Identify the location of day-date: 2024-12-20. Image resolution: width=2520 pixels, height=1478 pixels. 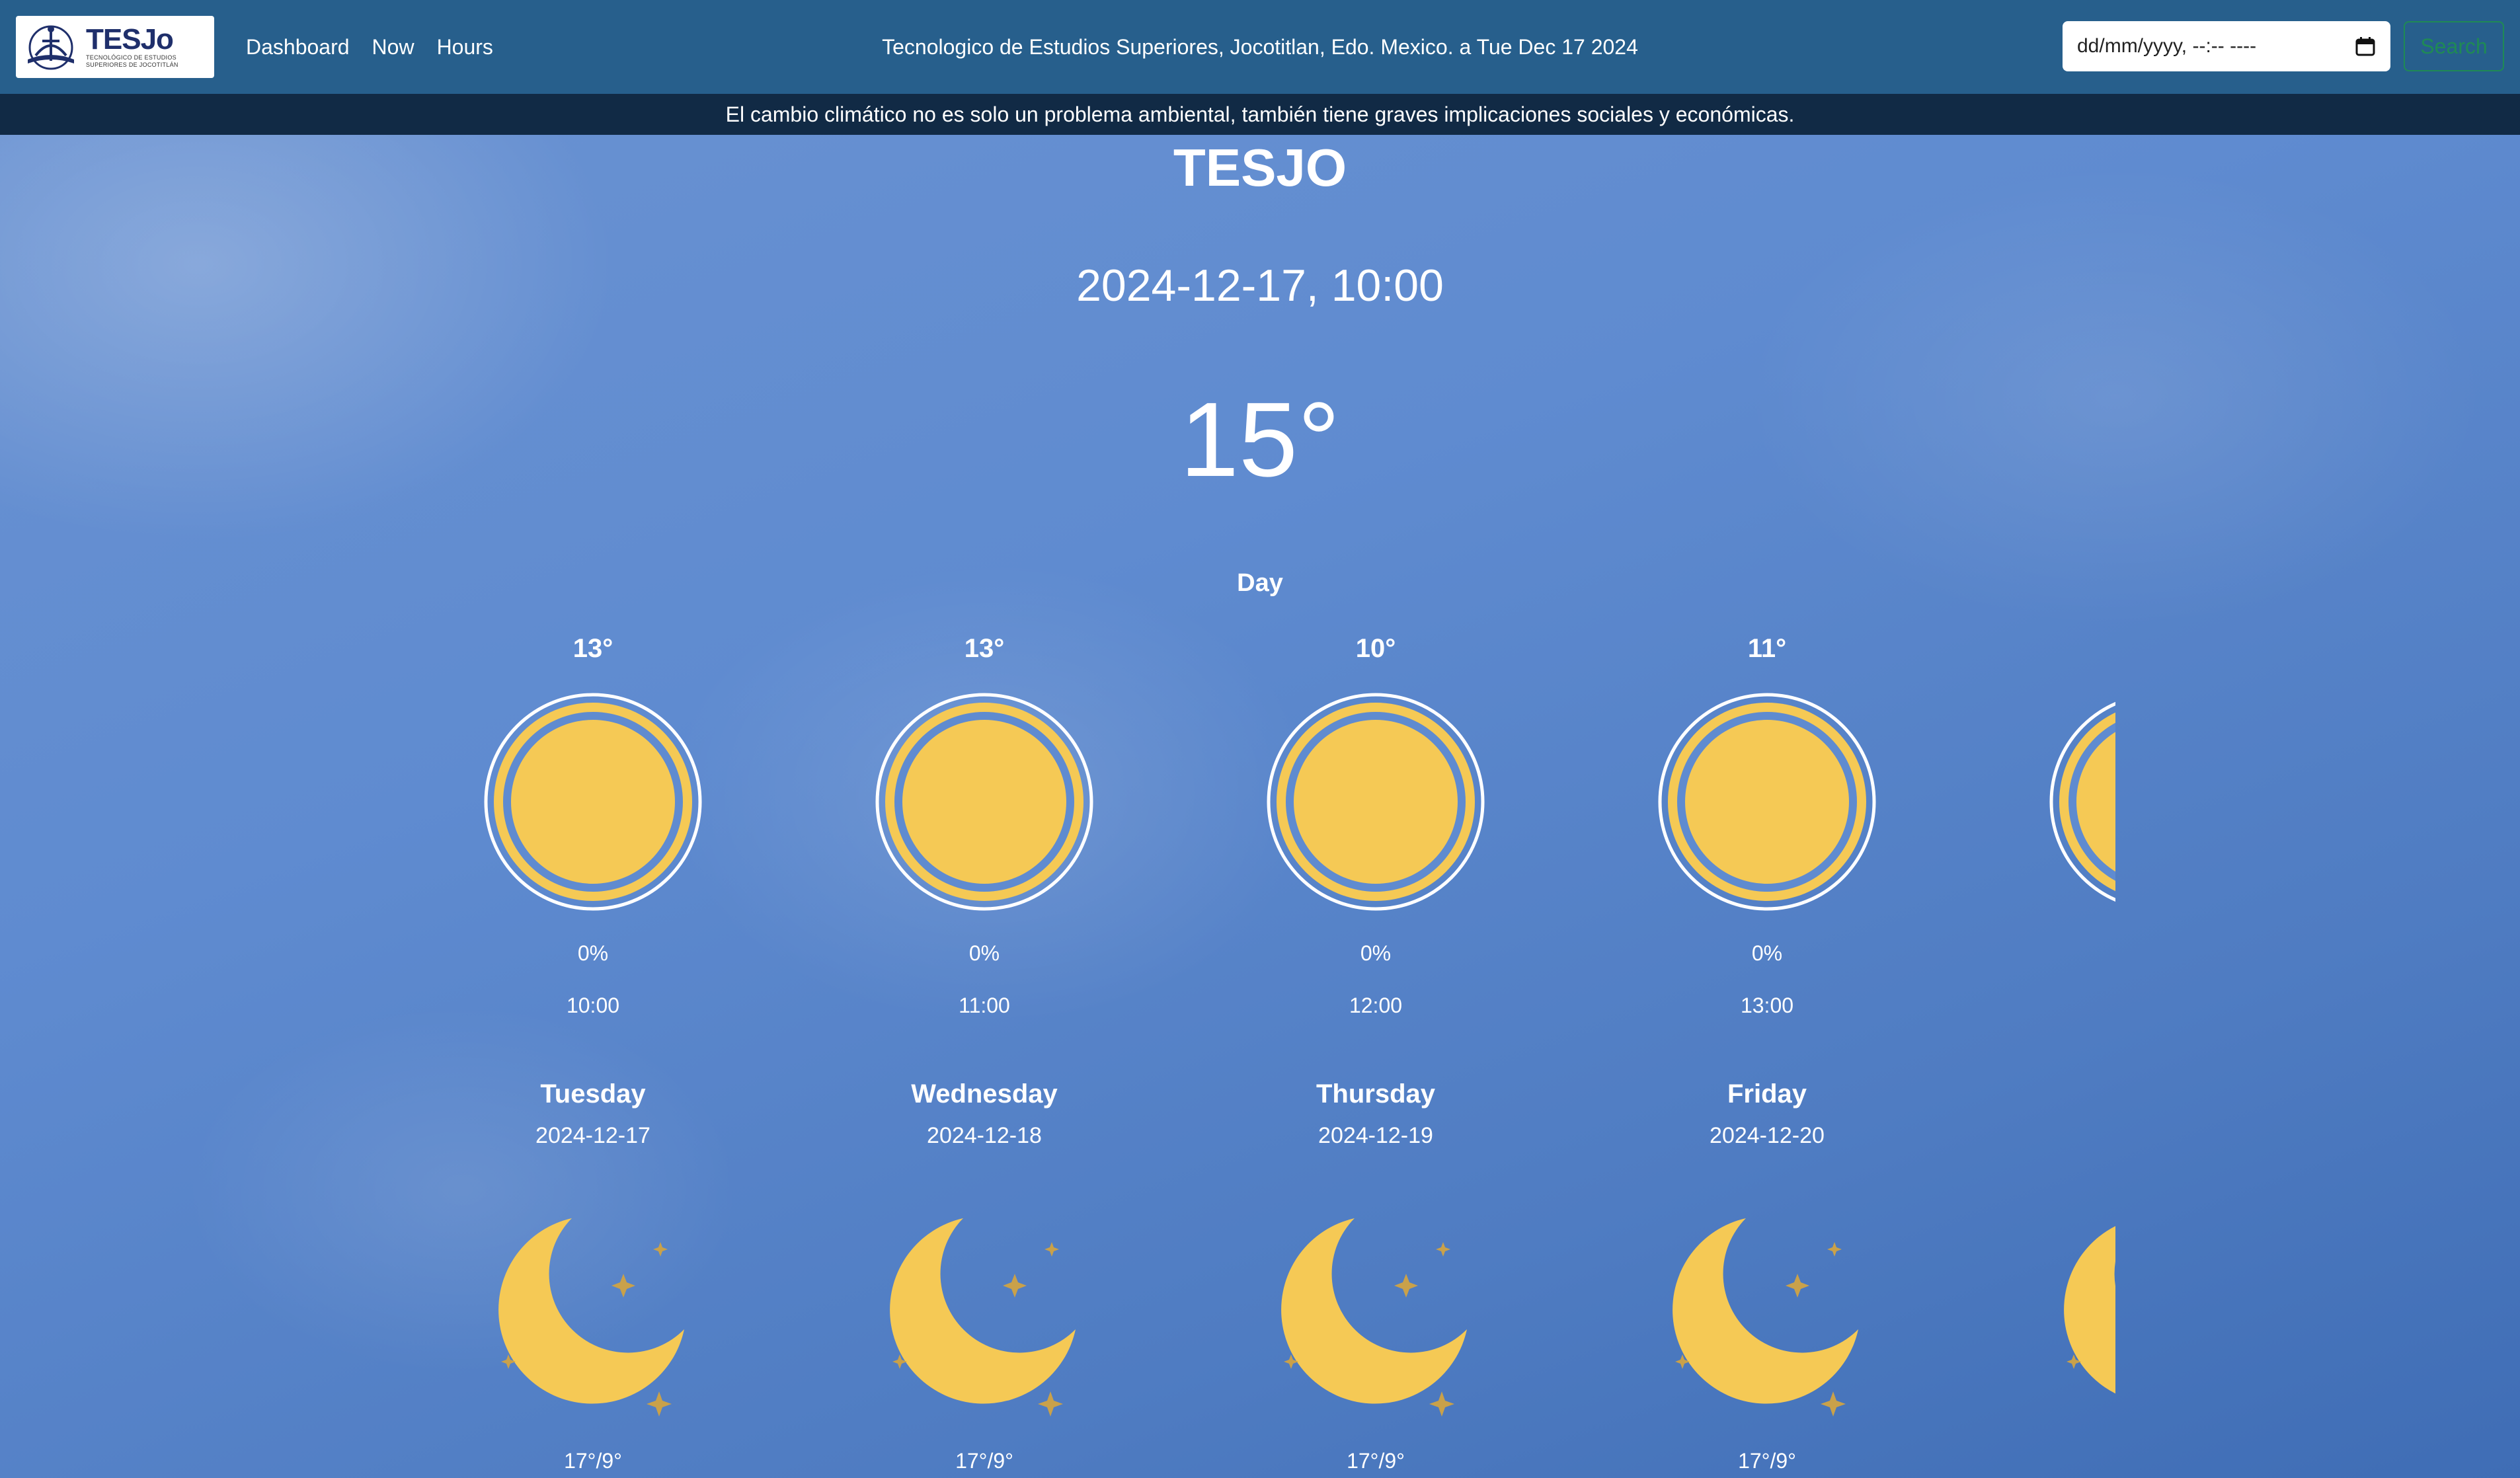
(1767, 1136).